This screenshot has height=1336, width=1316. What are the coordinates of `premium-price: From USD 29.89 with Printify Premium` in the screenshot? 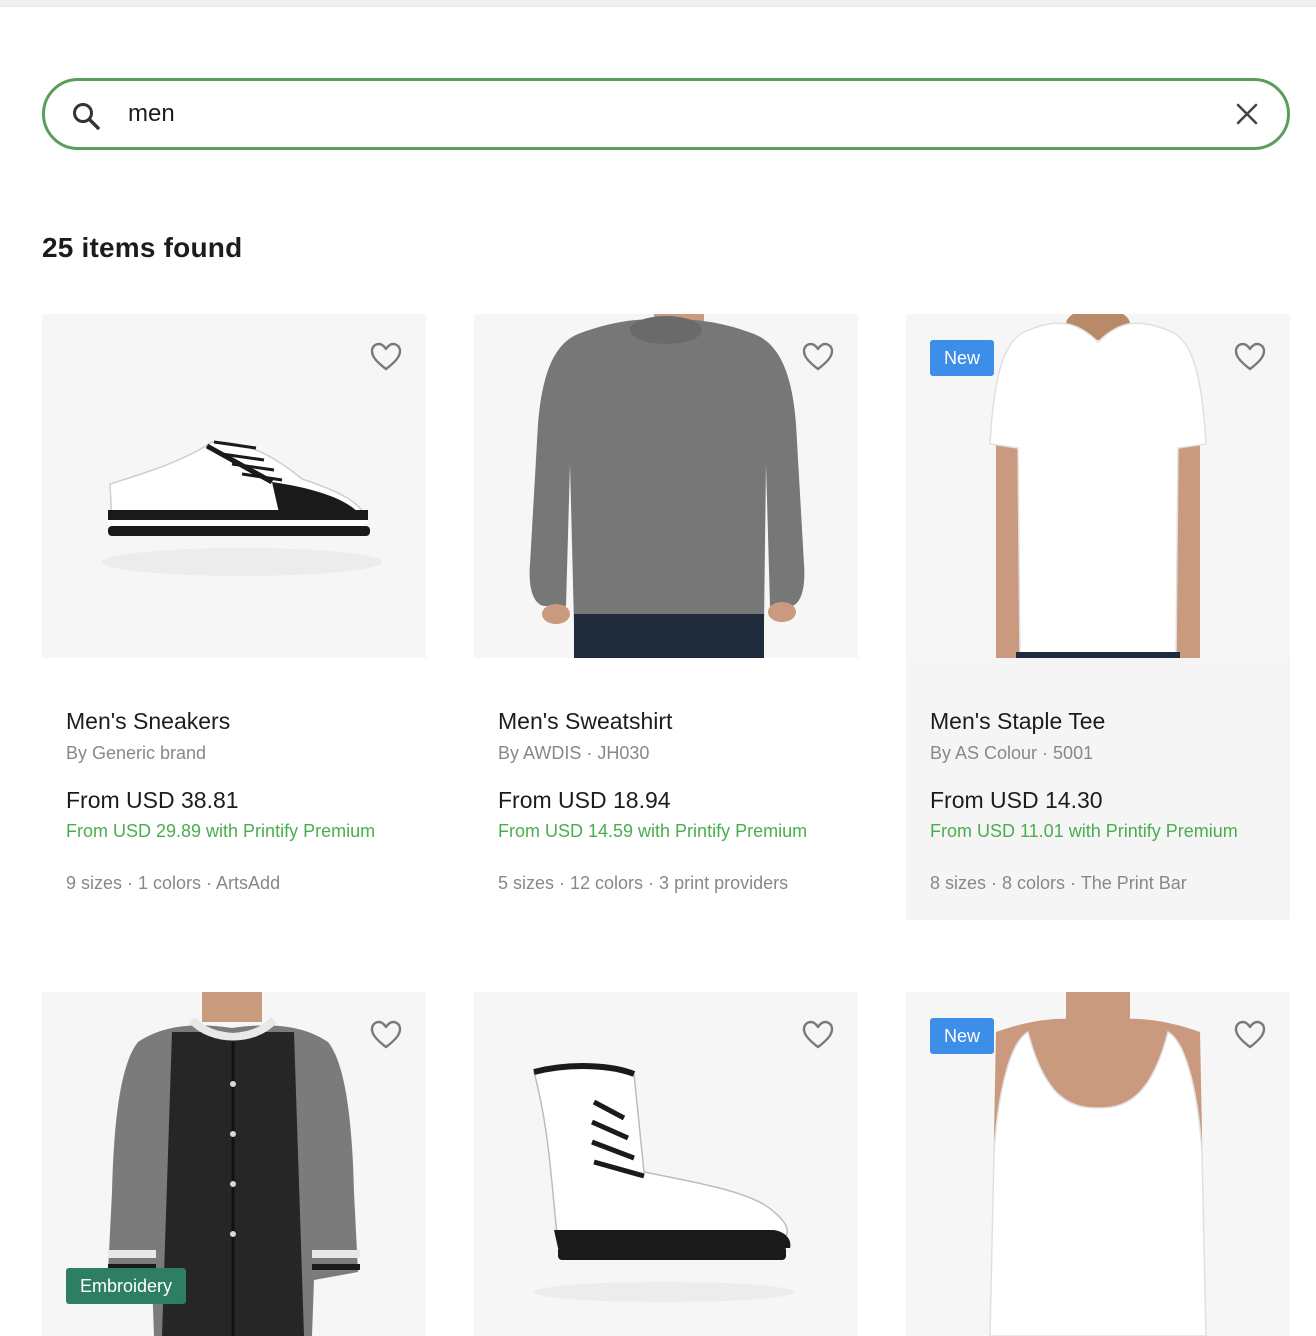 It's located at (221, 831).